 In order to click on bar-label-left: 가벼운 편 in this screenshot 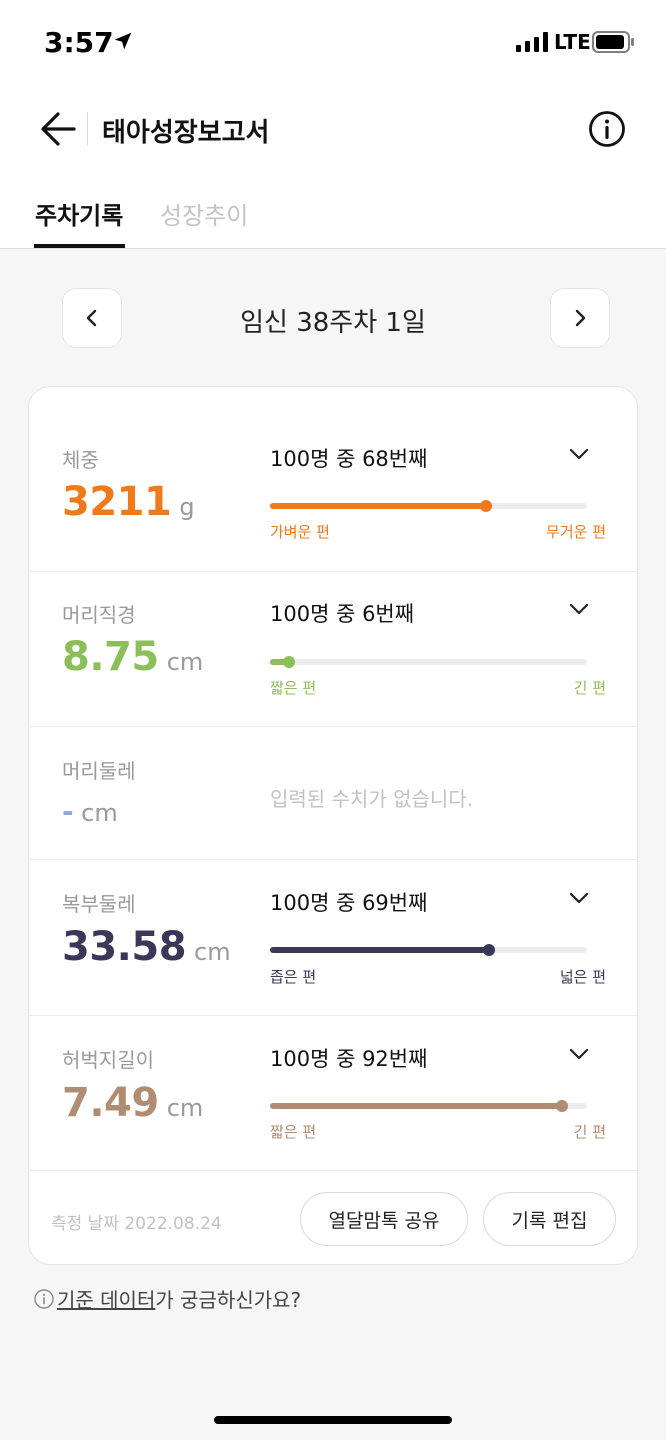, I will do `click(300, 532)`.